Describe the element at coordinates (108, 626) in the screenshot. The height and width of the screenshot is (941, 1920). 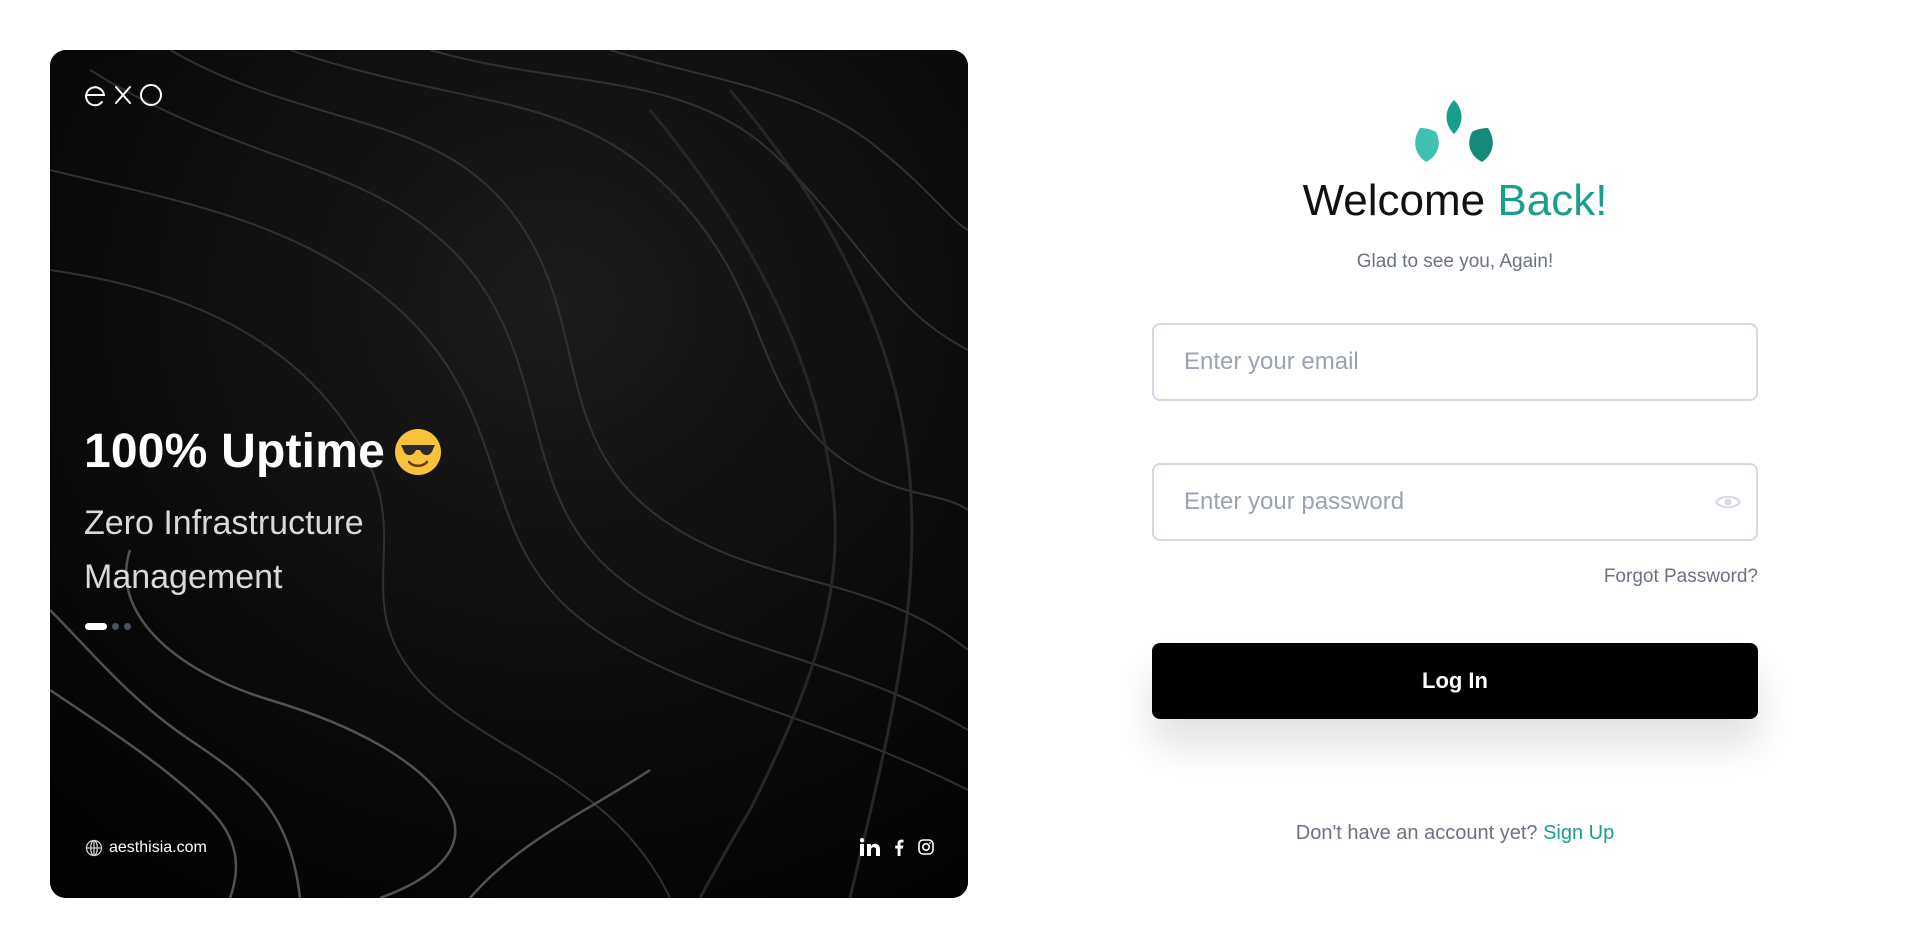
I see `carousel-indicator` at that location.